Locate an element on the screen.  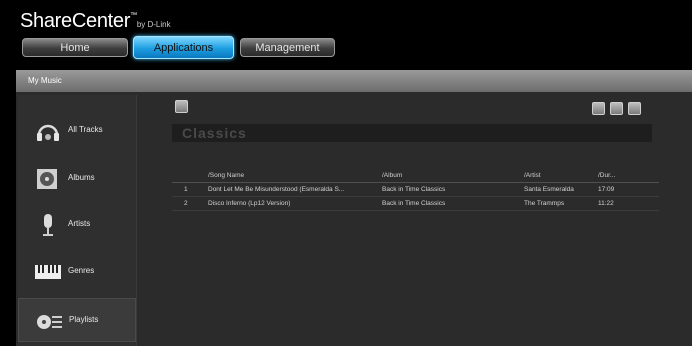
brand-name: ShareCenter is located at coordinates (75, 21).